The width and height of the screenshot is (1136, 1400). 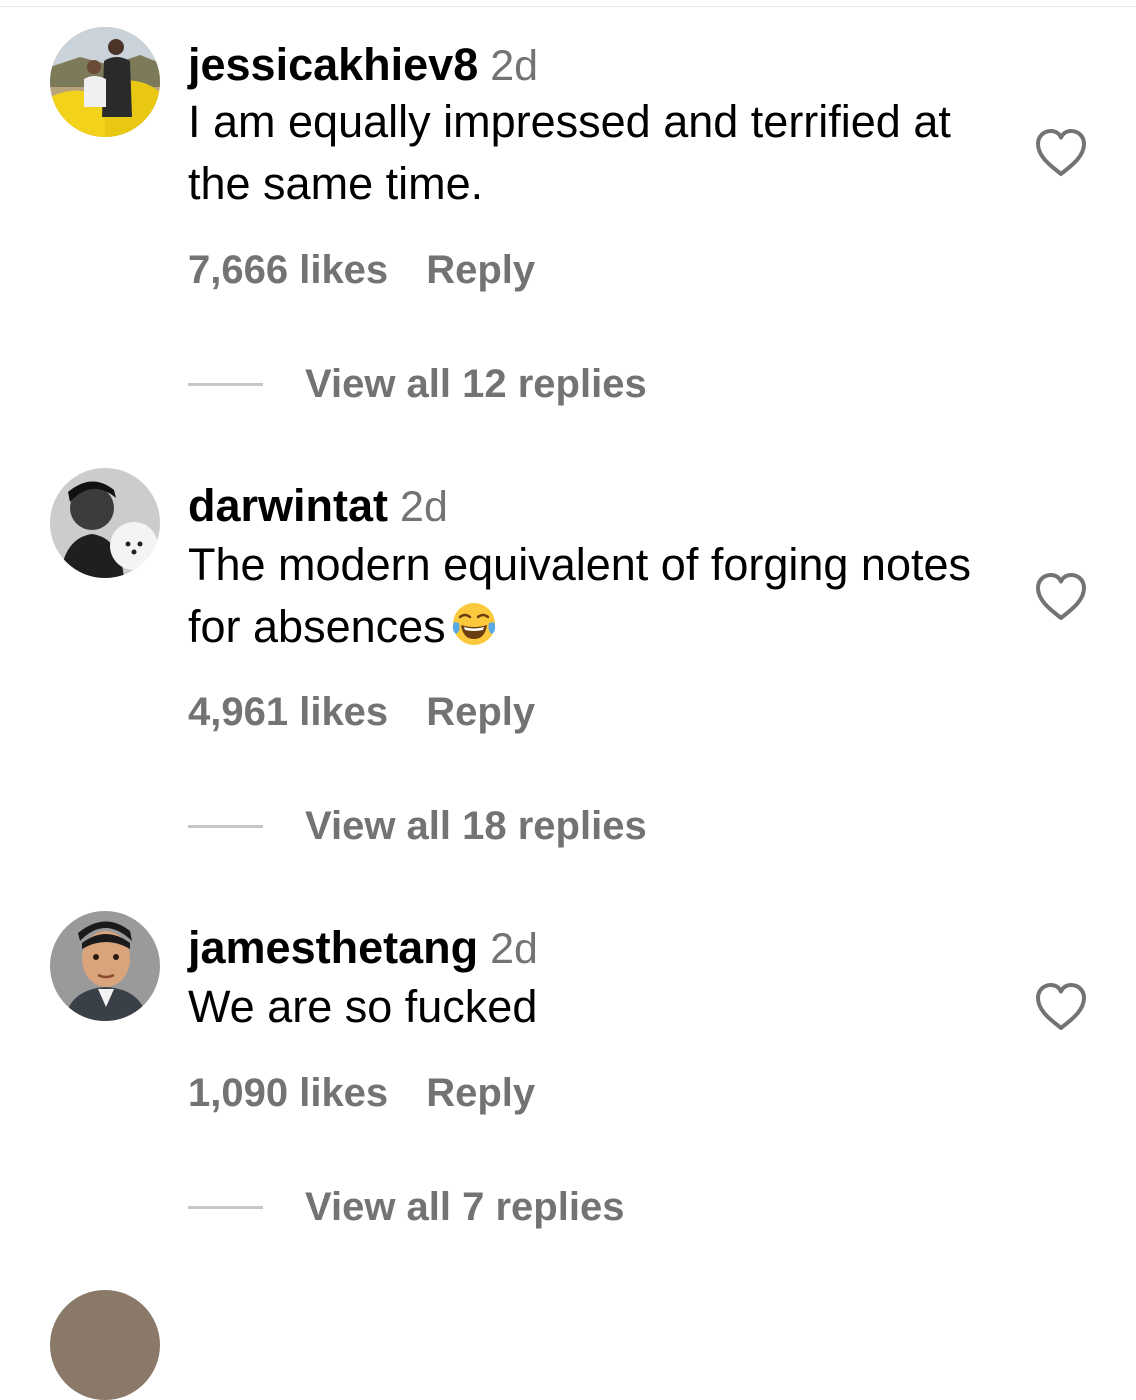 I want to click on view-replies-button: View all 12 replies, so click(x=417, y=384).